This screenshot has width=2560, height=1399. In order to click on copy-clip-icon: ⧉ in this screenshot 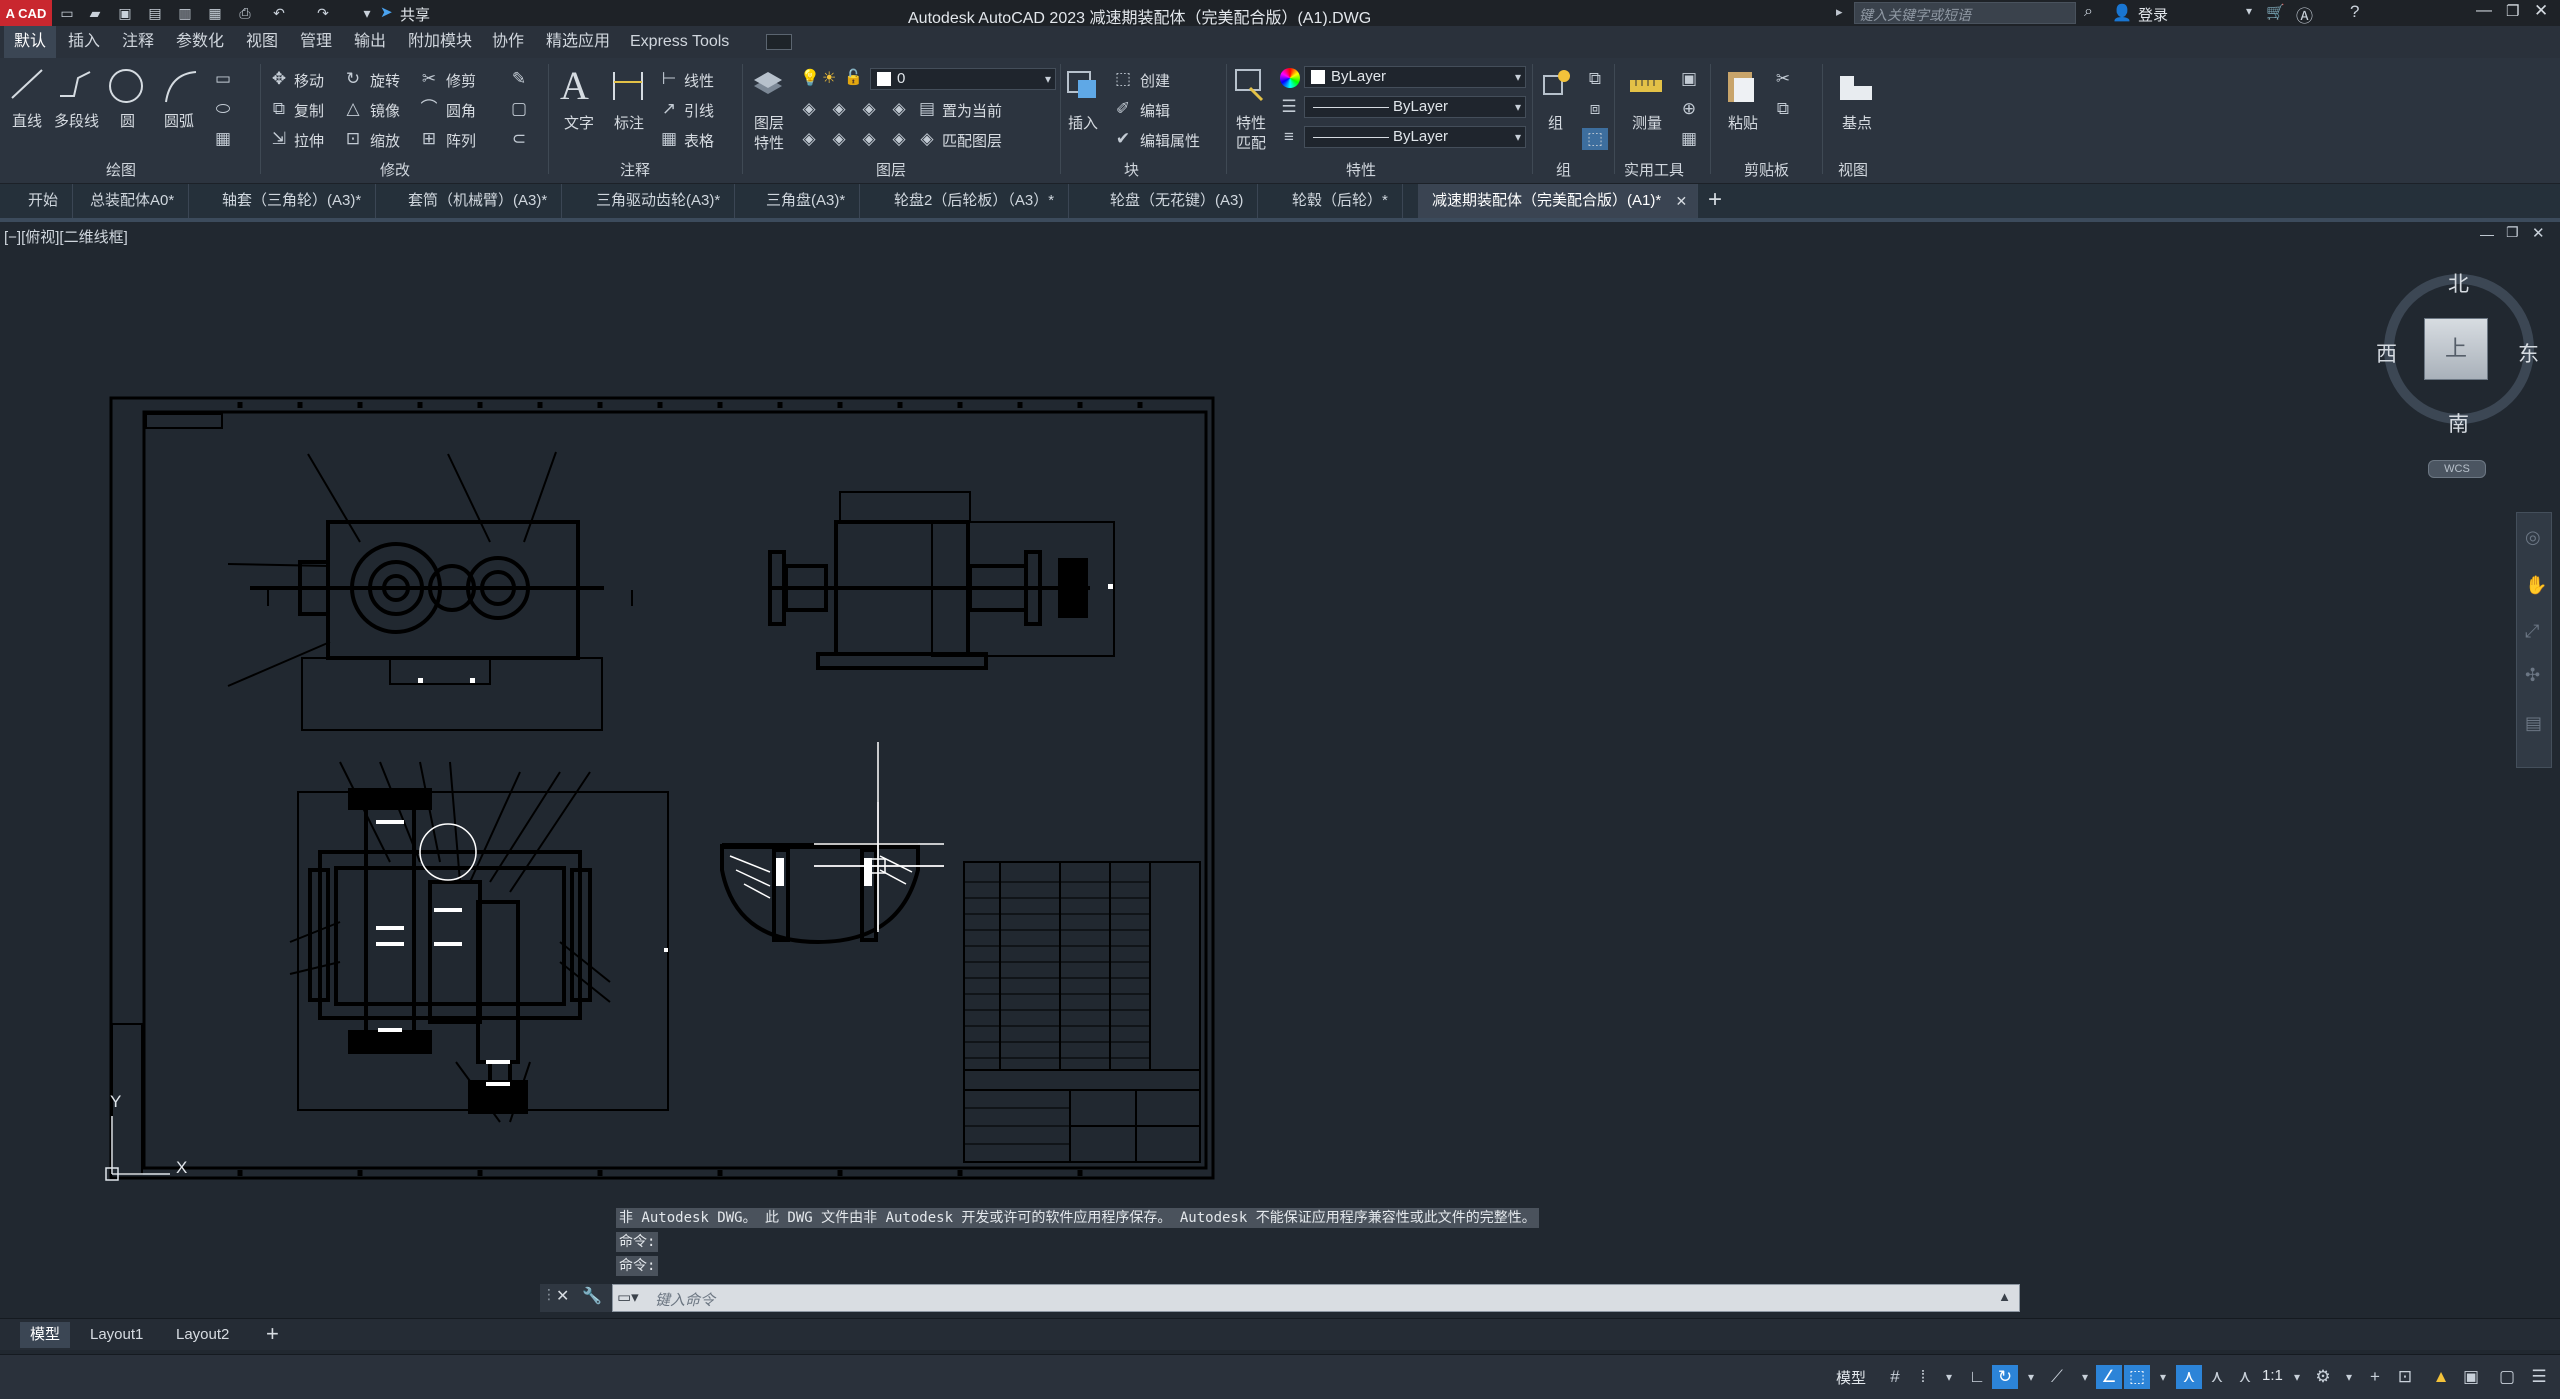, I will do `click(1783, 109)`.